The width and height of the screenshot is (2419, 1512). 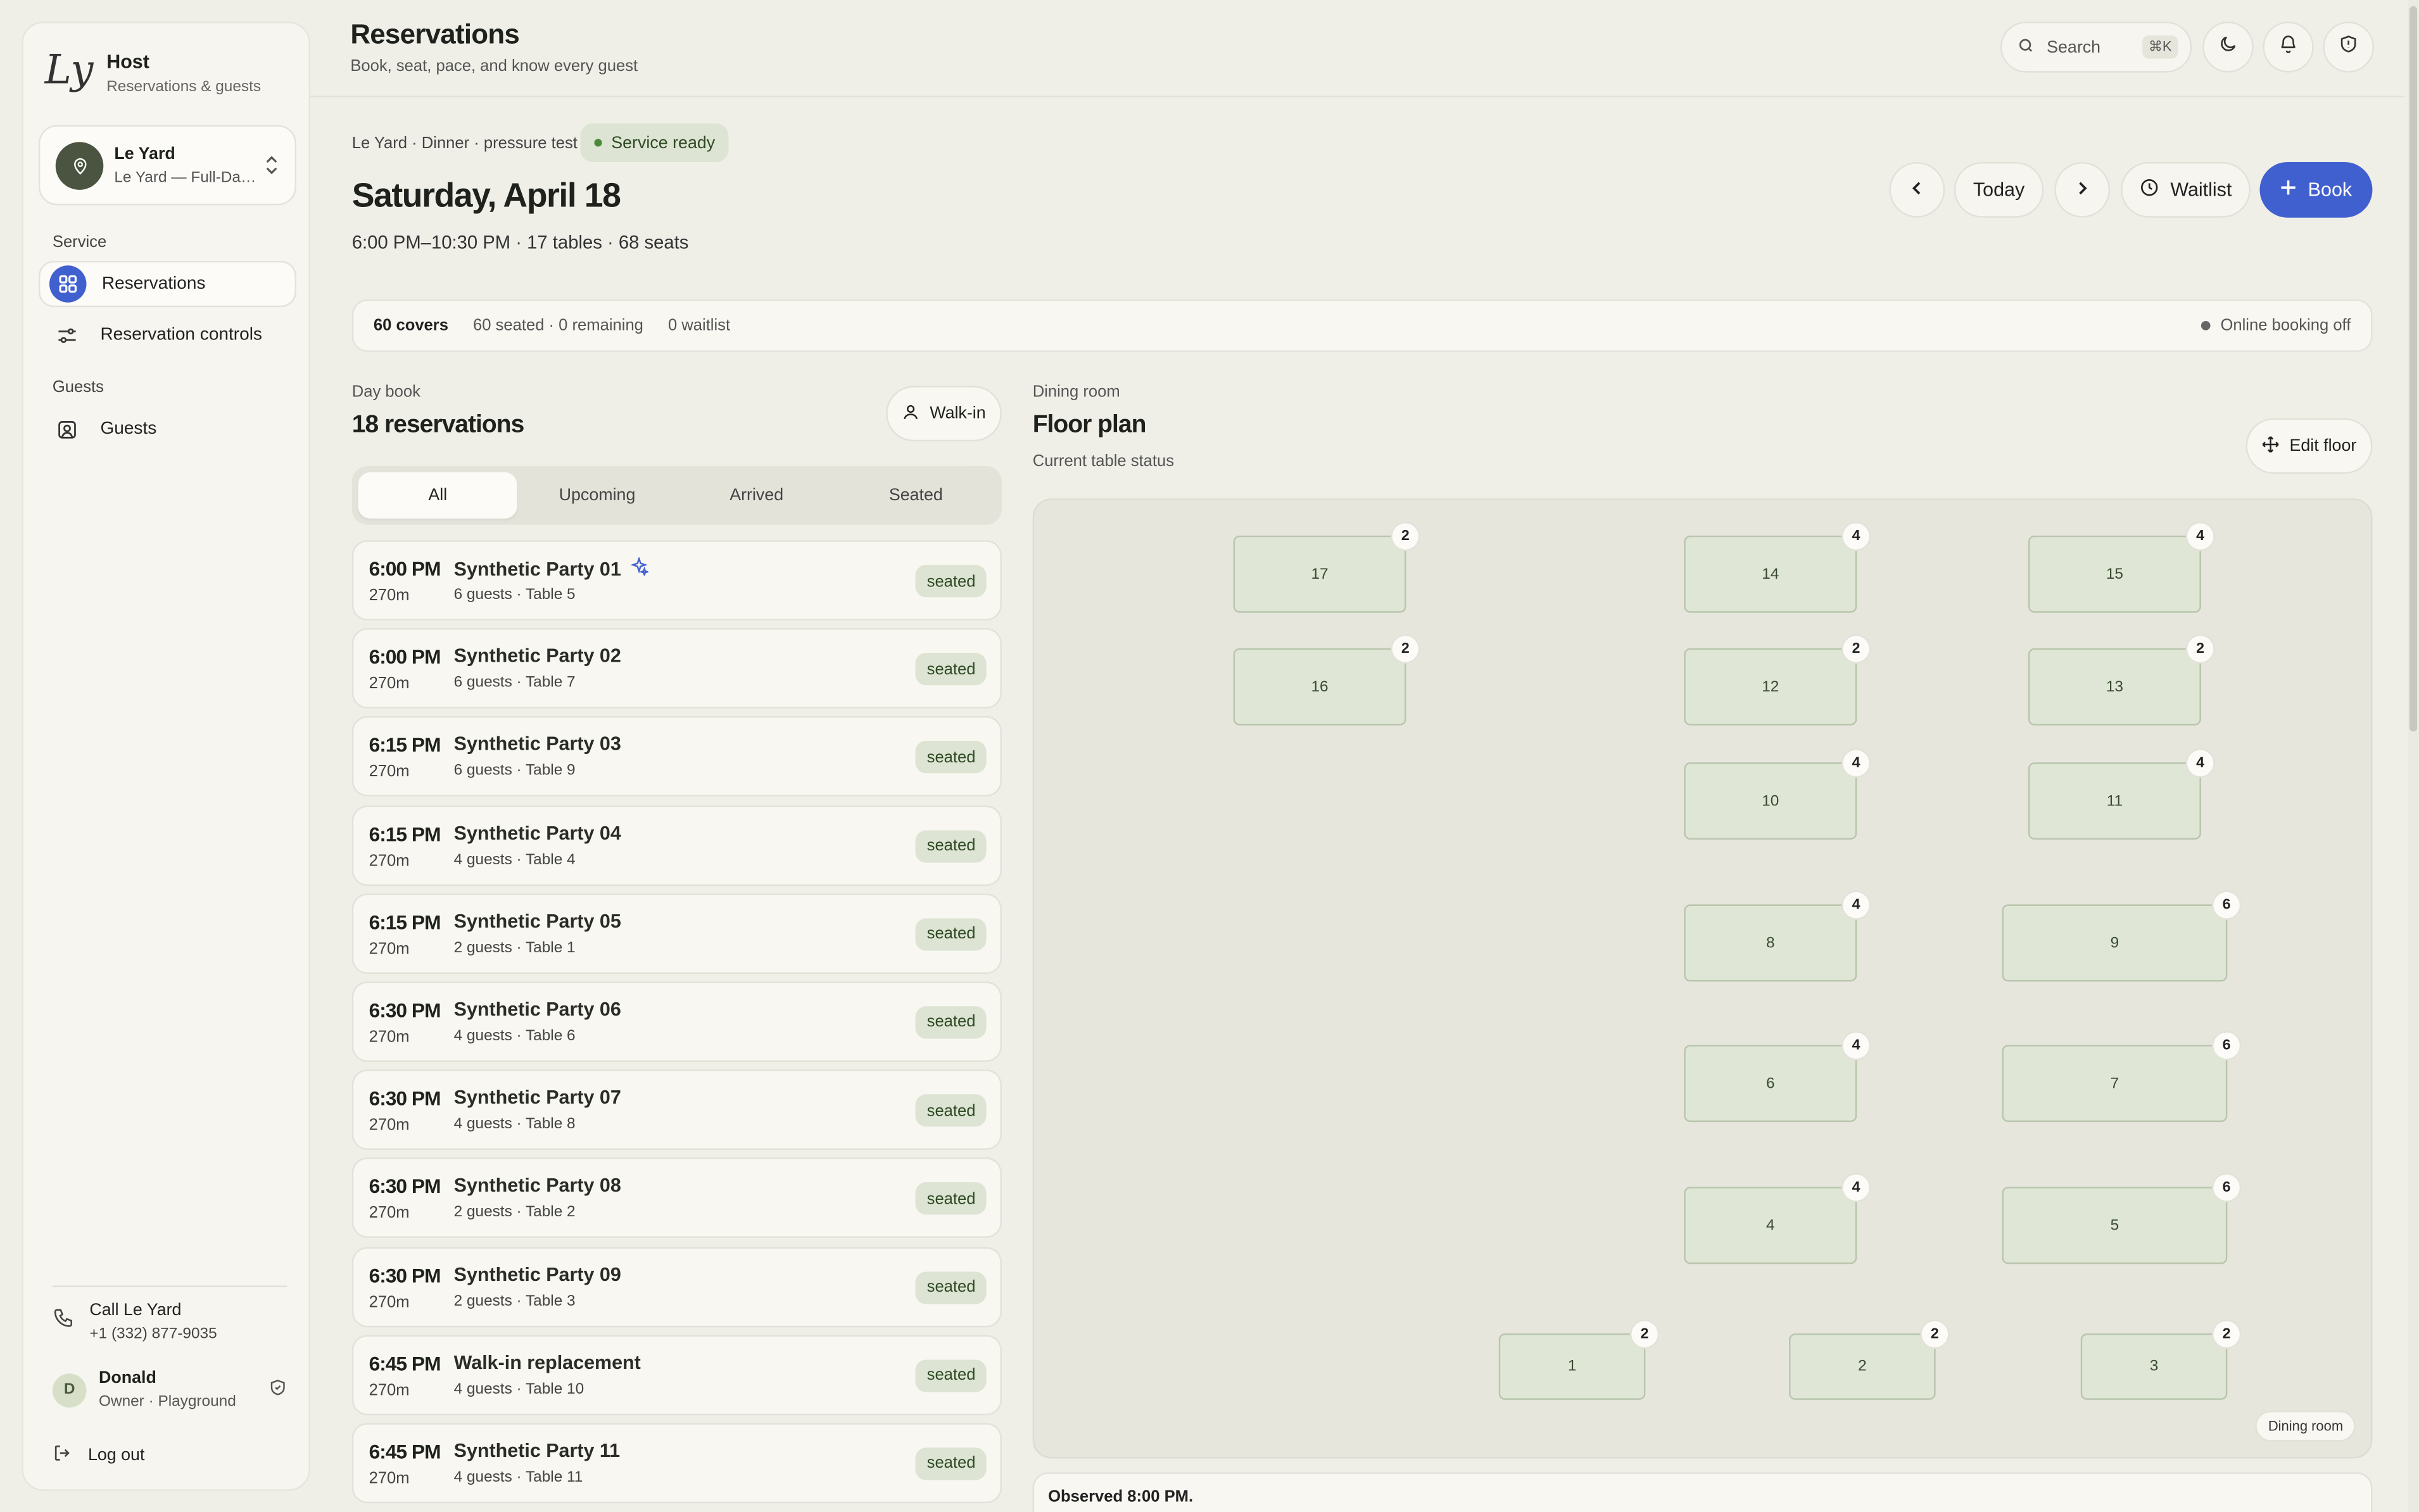 I want to click on floor-table-16: 16 2, so click(x=1326, y=681).